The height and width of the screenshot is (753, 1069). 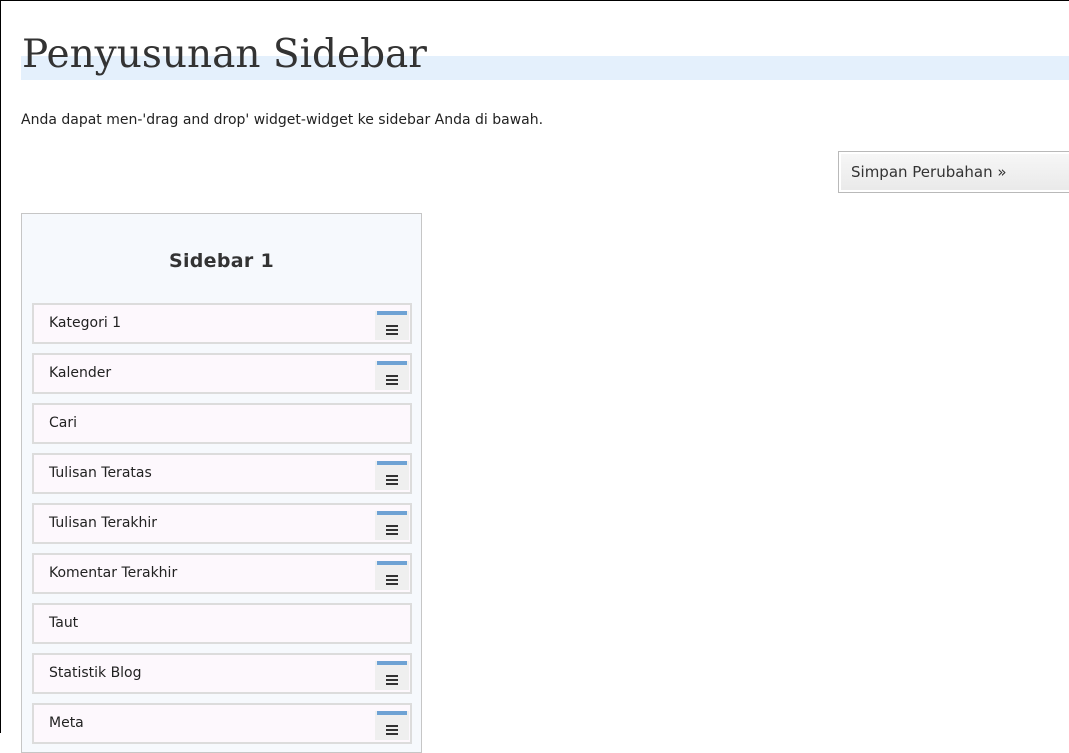 What do you see at coordinates (222, 673) in the screenshot?
I see `widget-item: Statistik Blog` at bounding box center [222, 673].